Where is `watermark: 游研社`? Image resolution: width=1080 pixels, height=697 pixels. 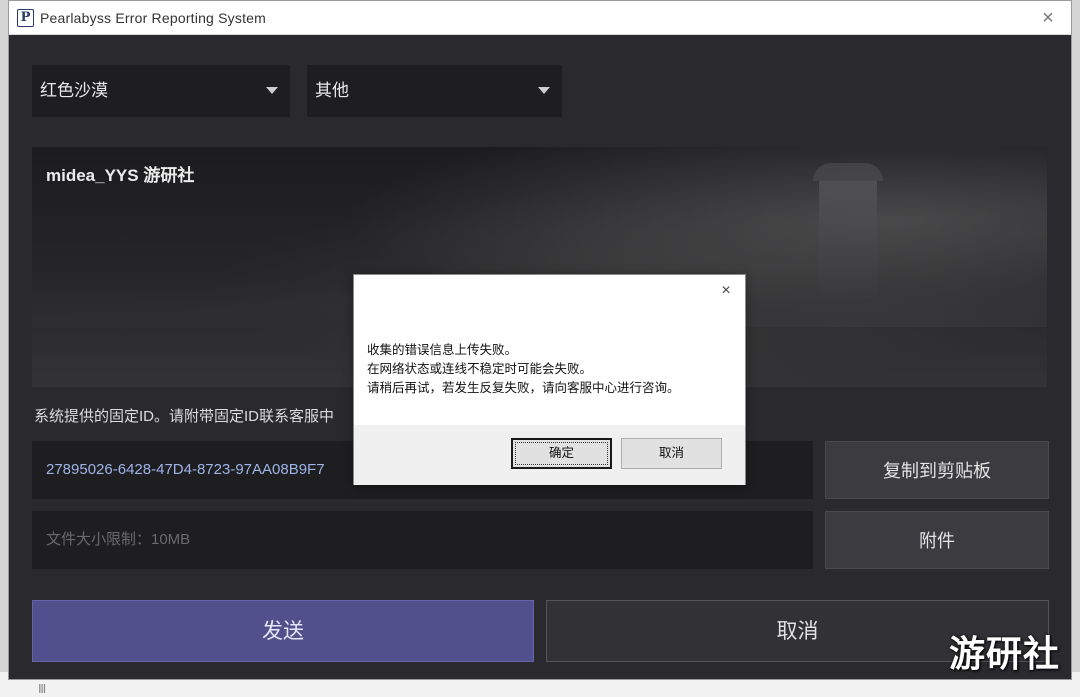
watermark: 游研社 is located at coordinates (1004, 653).